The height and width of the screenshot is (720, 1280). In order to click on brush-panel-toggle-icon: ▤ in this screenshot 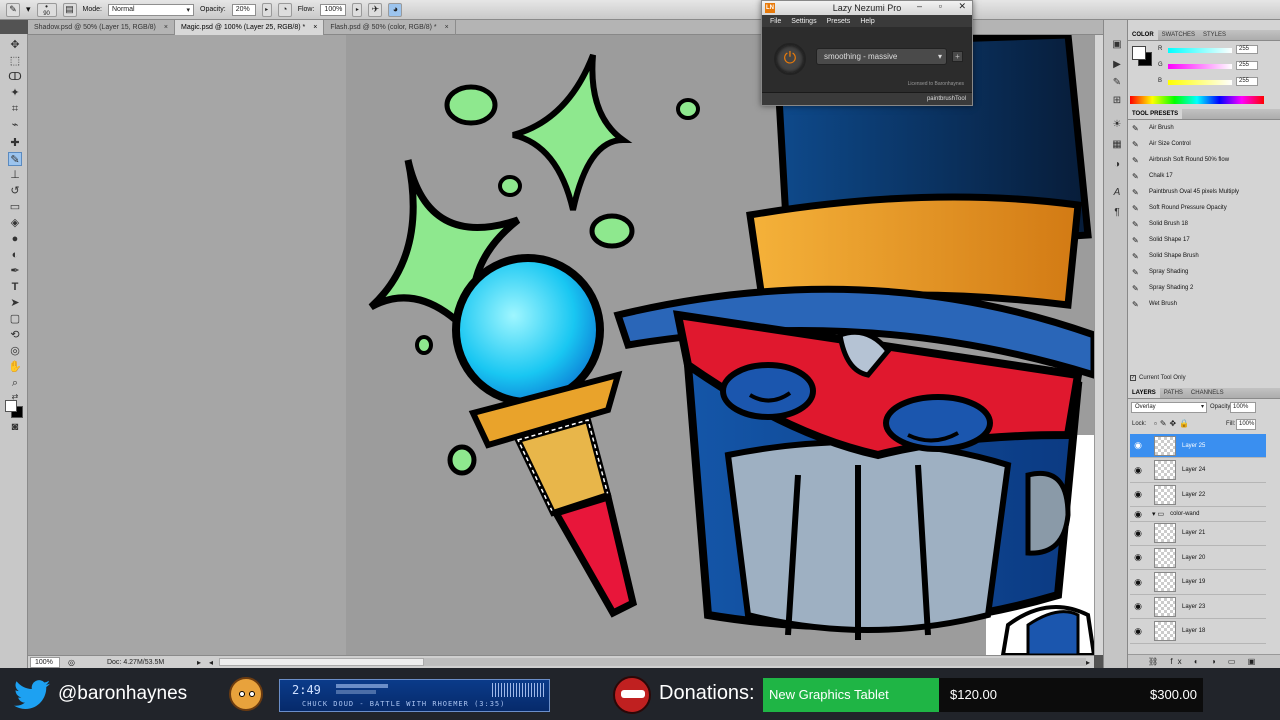, I will do `click(69, 9)`.